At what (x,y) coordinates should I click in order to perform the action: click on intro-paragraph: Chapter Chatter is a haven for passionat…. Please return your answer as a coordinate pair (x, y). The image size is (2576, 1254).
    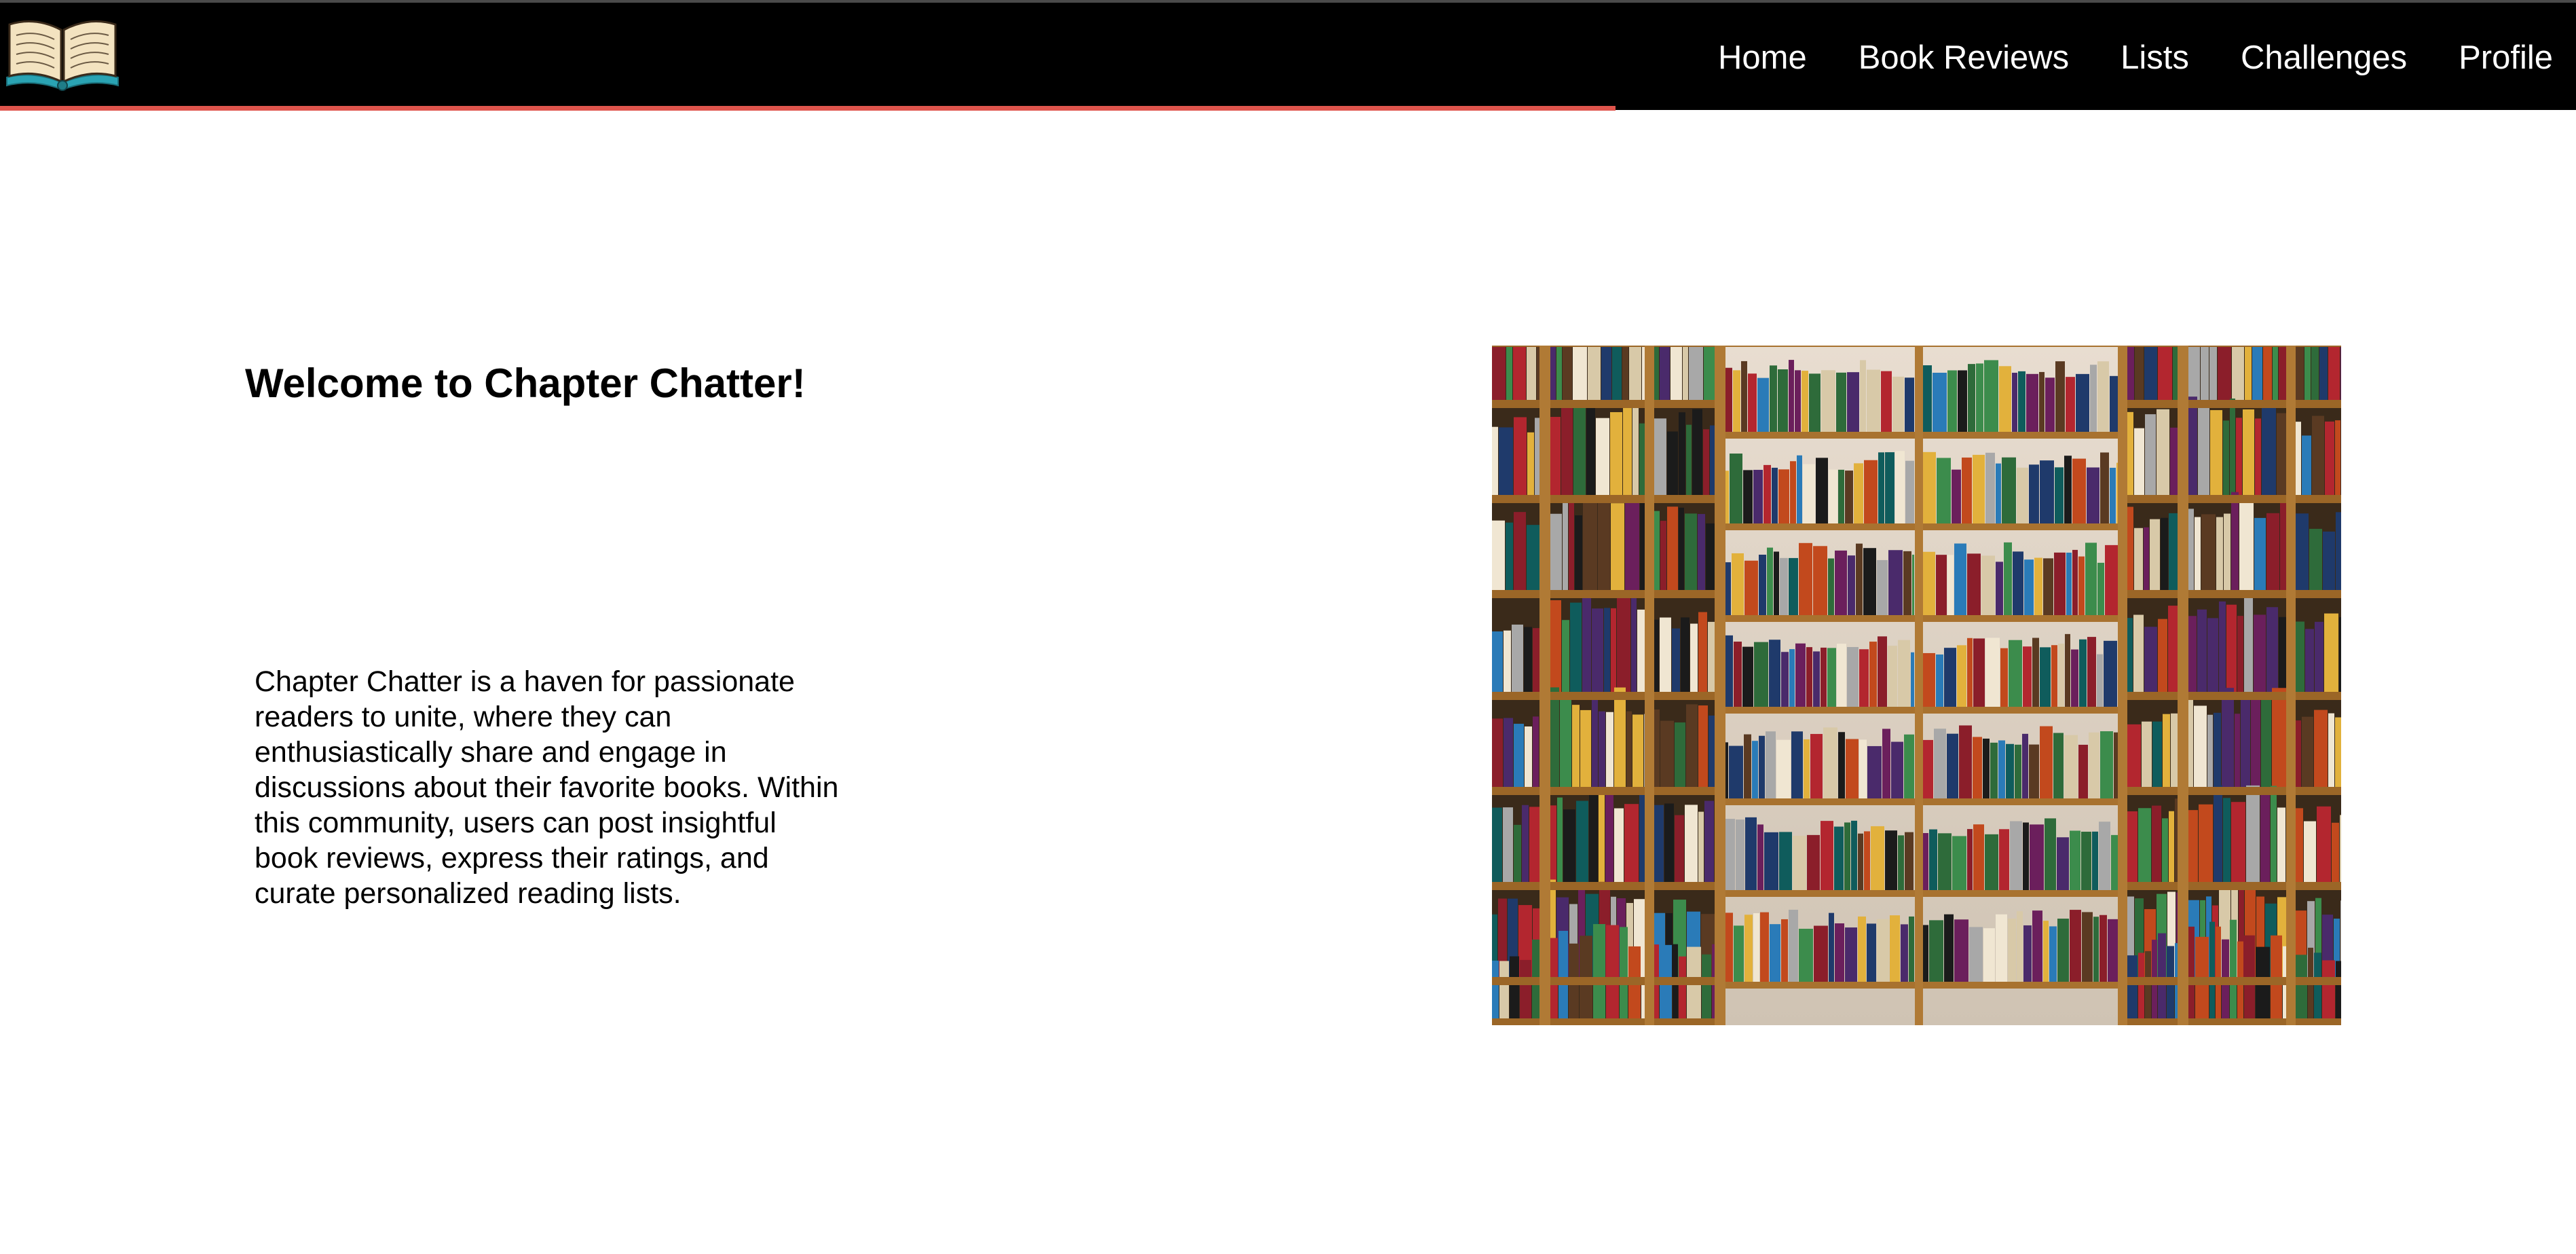
    Looking at the image, I should click on (547, 787).